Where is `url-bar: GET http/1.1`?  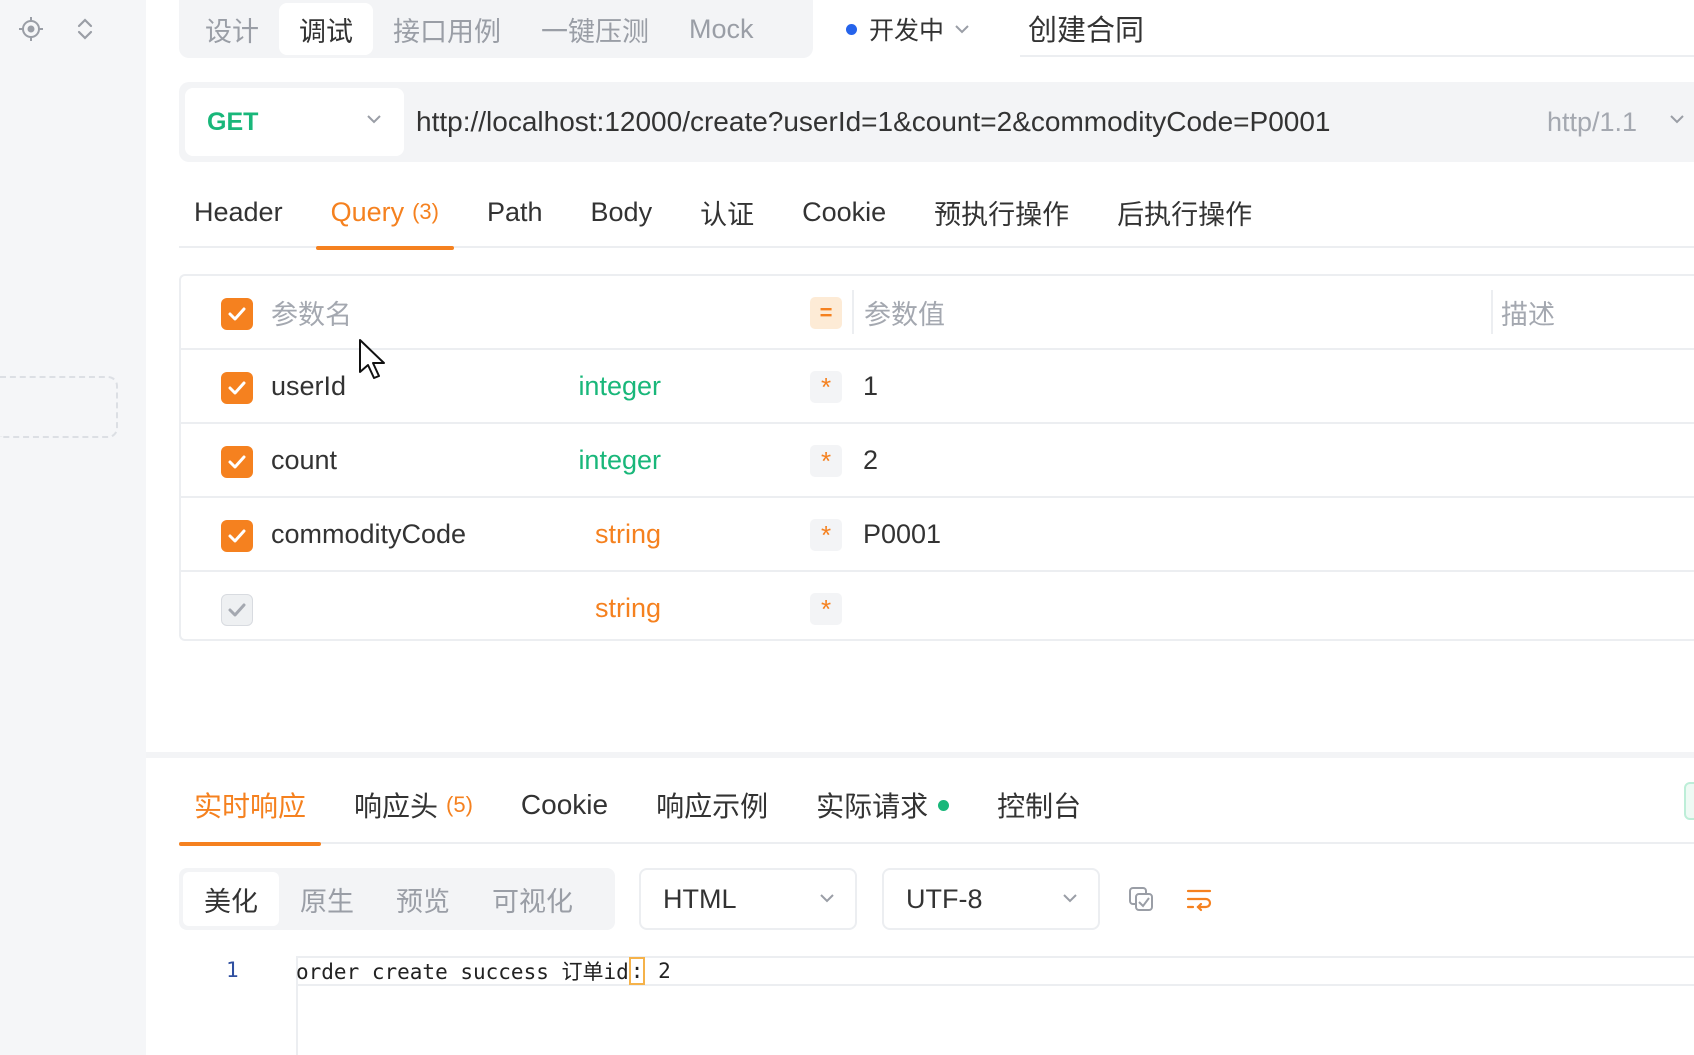 url-bar: GET http/1.1 is located at coordinates (936, 122).